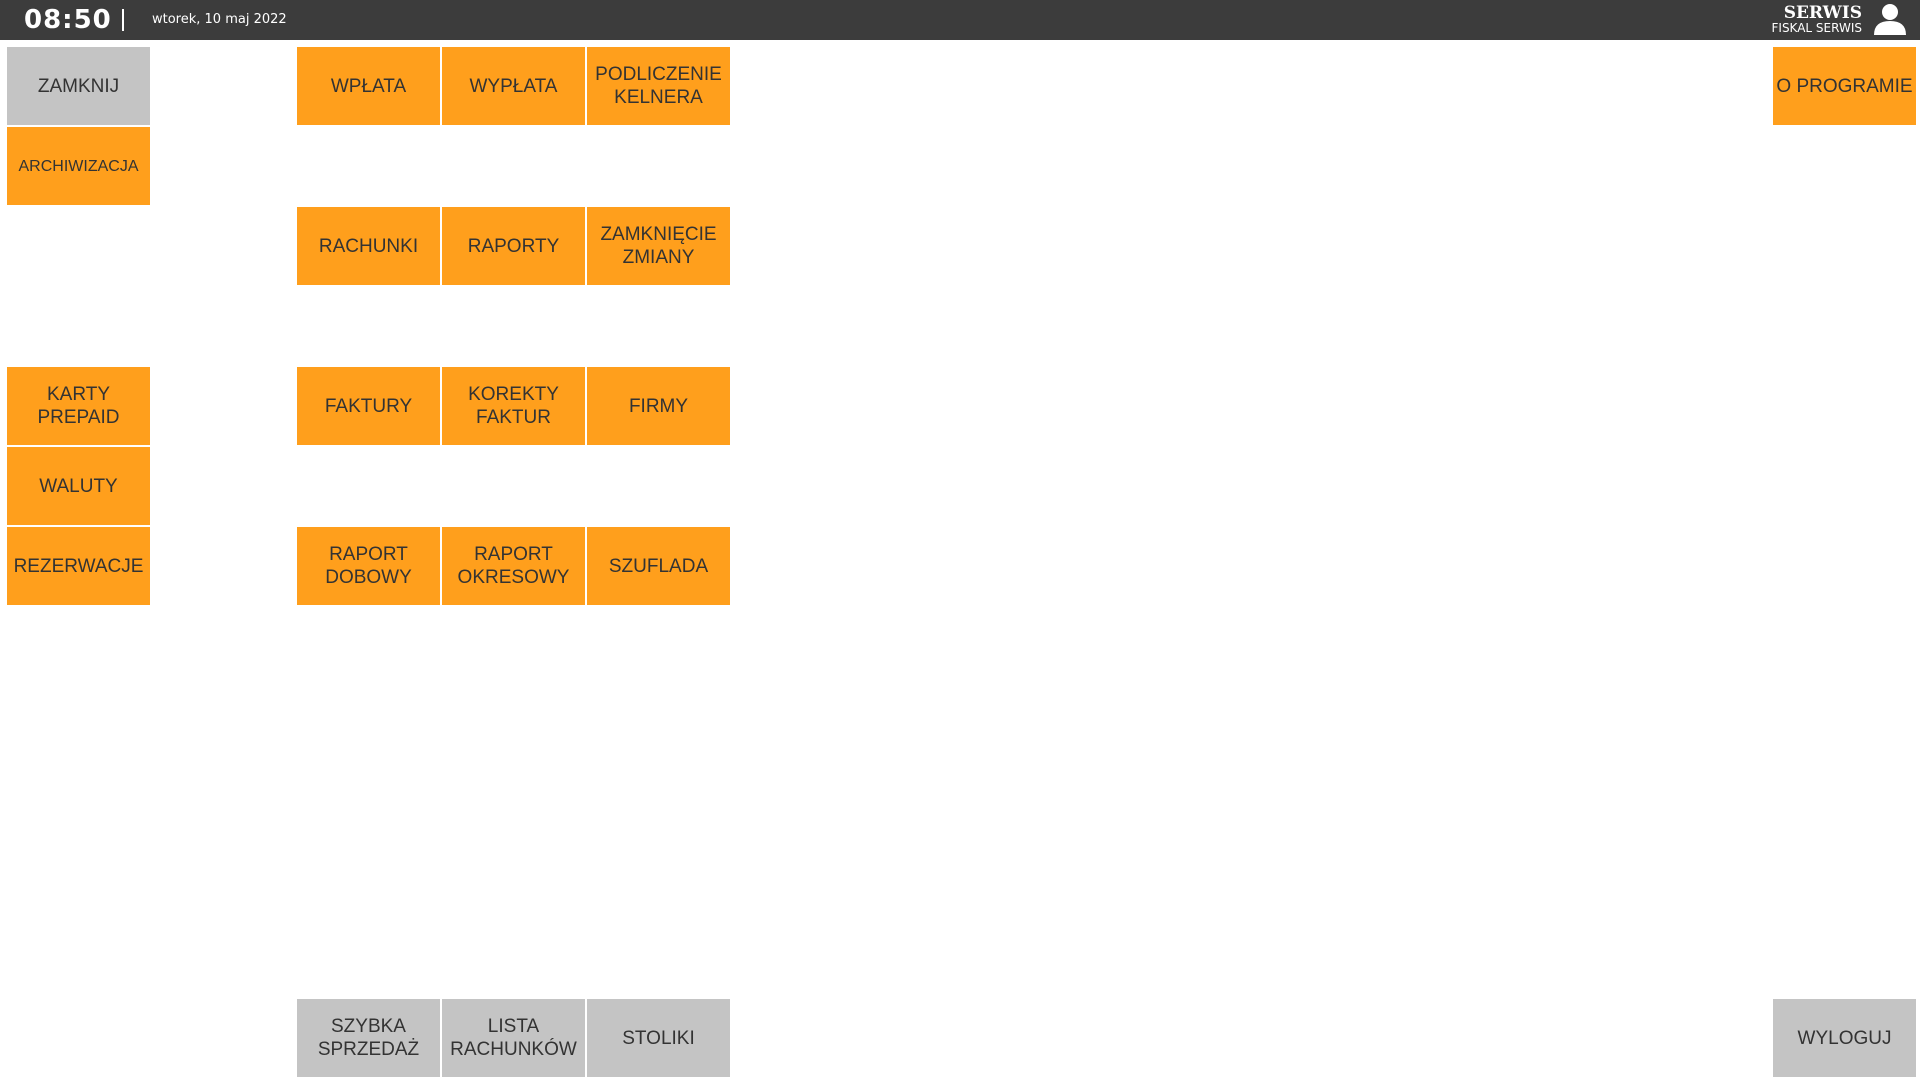 This screenshot has height=1080, width=1920. Describe the element at coordinates (78, 406) in the screenshot. I see `karty-prepaid-button: KARTY PREPAID` at that location.